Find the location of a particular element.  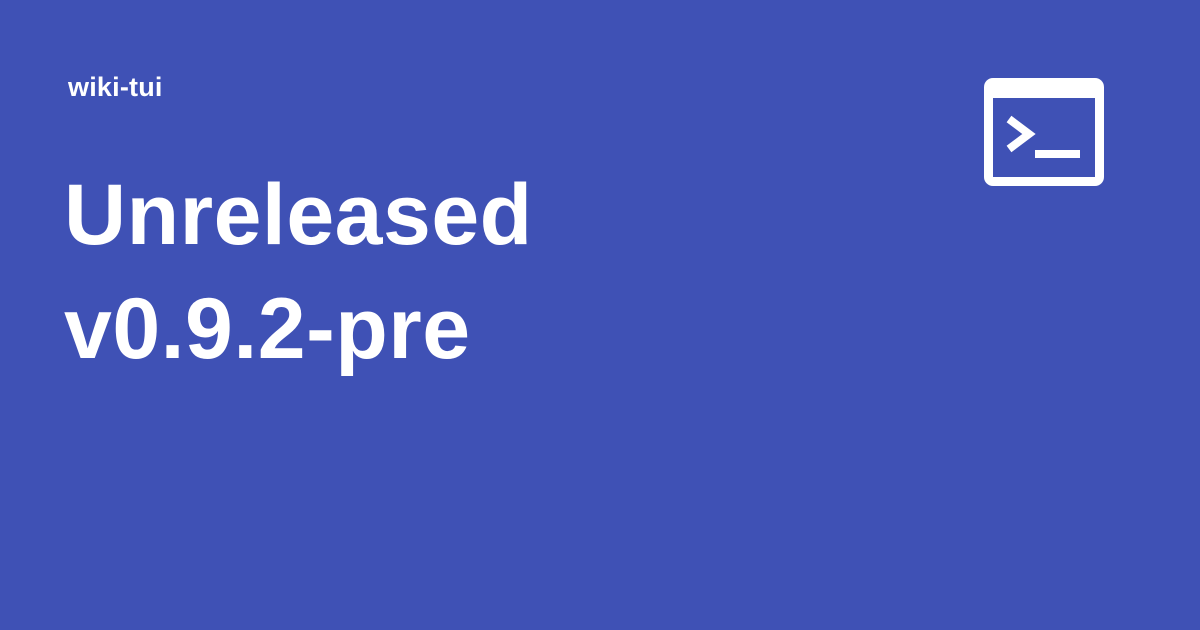

page-title: Unreleased v0.9.2-pre is located at coordinates (298, 272).